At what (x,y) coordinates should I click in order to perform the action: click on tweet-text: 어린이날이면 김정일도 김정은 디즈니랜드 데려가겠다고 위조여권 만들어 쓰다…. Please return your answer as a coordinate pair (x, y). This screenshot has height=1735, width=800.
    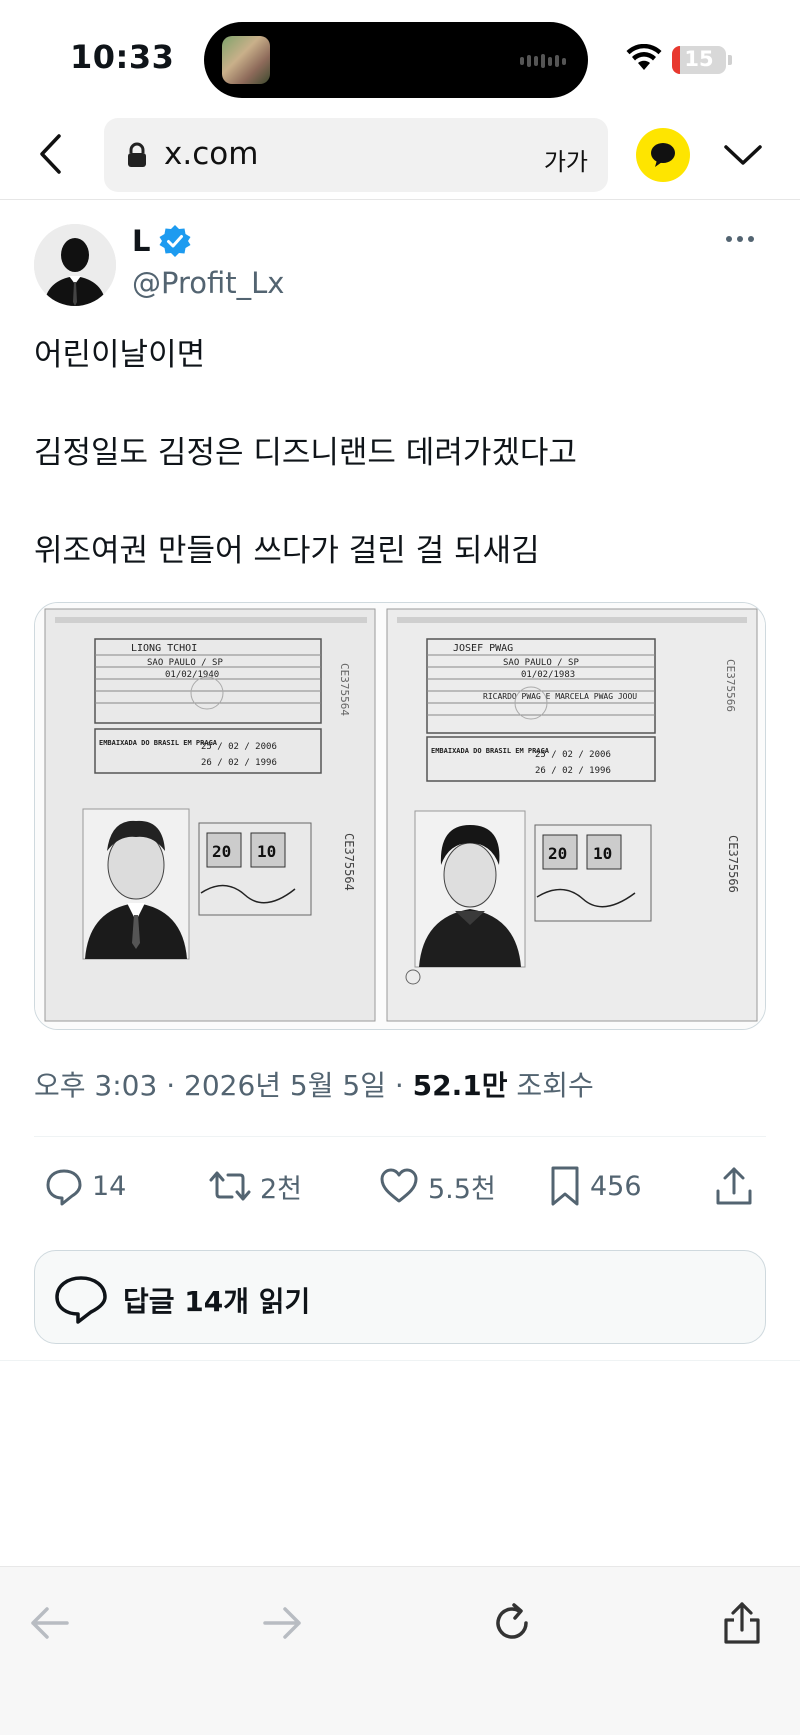
    Looking at the image, I should click on (399, 453).